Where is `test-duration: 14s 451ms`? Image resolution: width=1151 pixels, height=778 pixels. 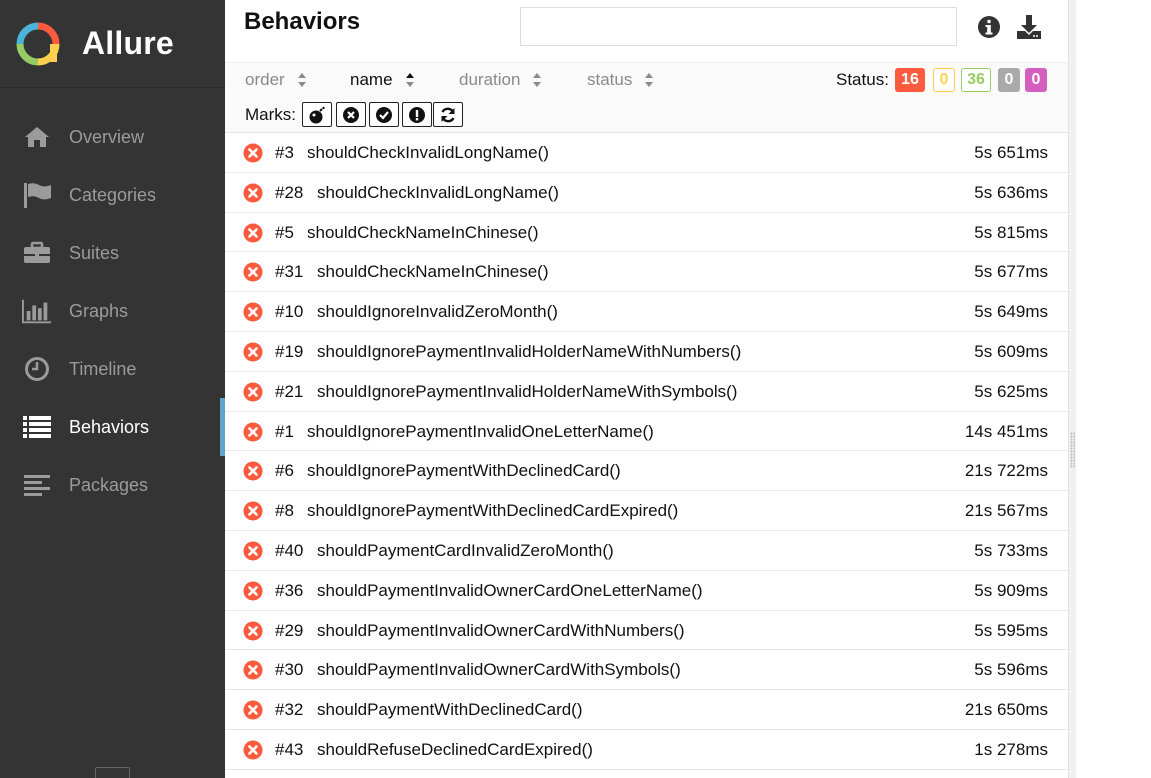
test-duration: 14s 451ms is located at coordinates (1006, 431).